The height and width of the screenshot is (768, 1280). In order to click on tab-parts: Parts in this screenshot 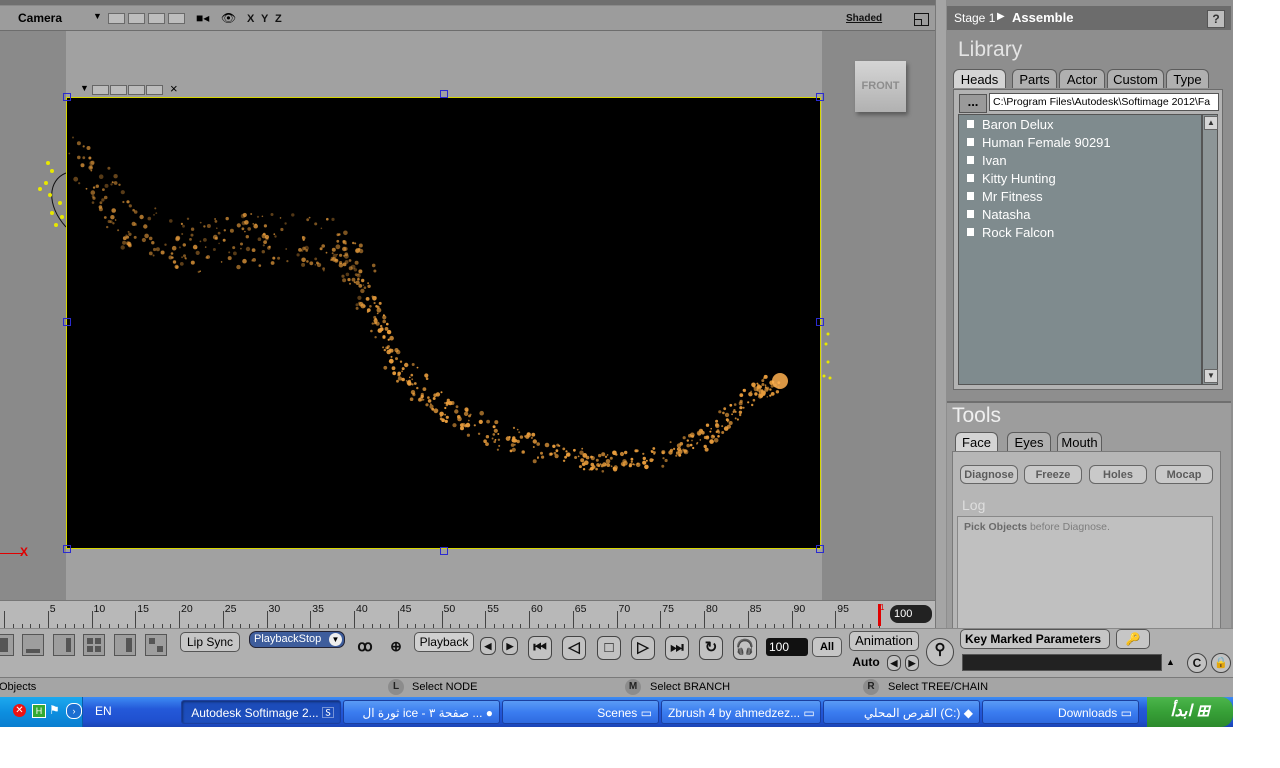, I will do `click(1034, 78)`.